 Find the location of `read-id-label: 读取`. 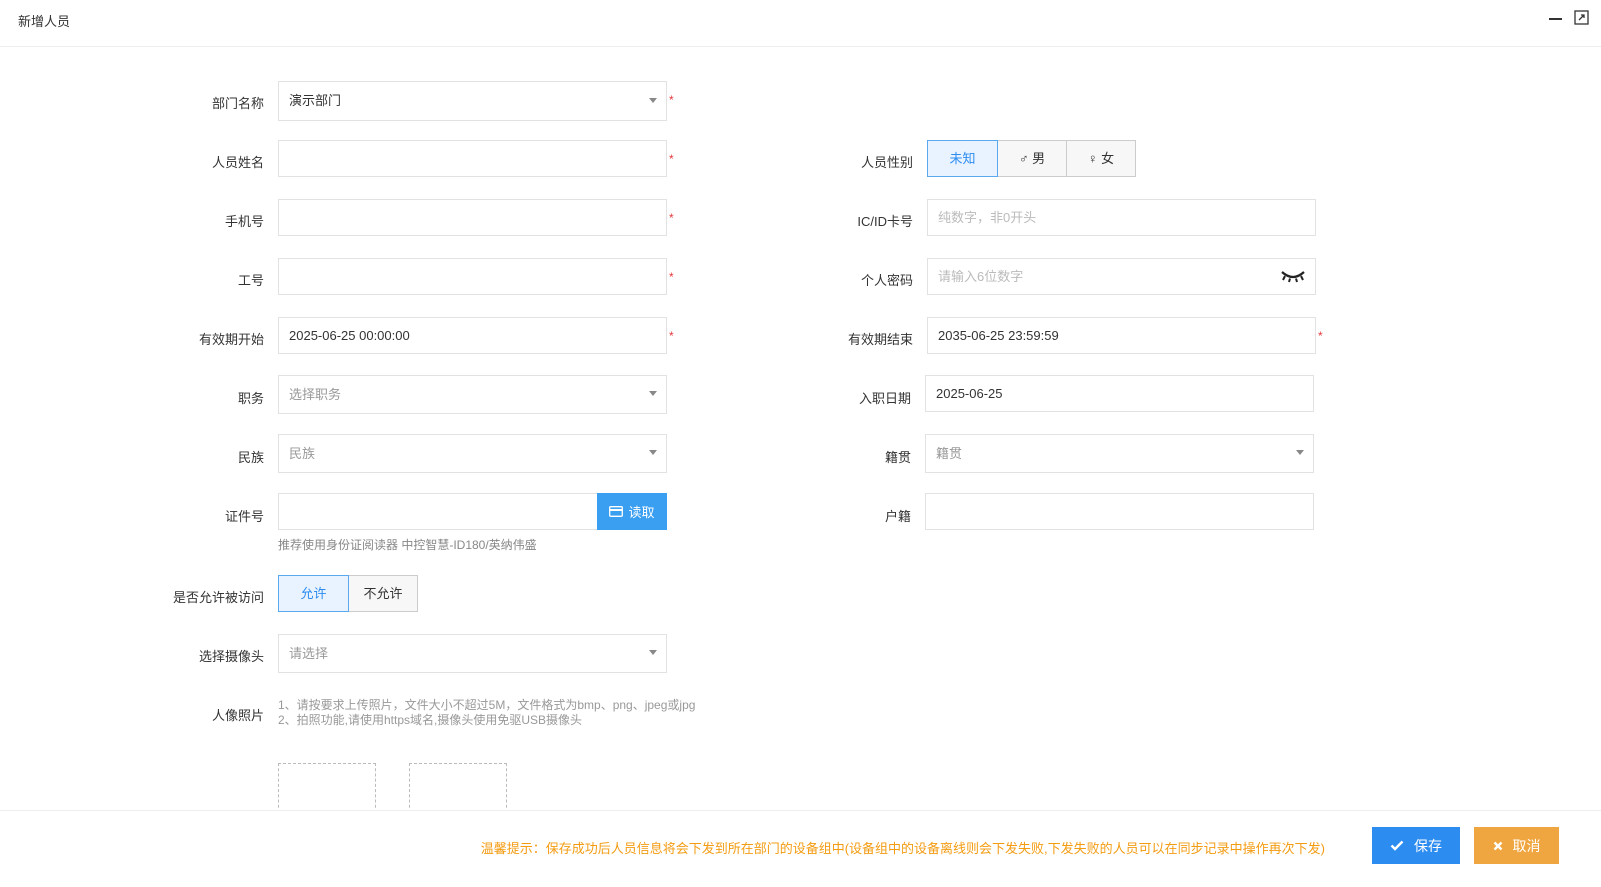

read-id-label: 读取 is located at coordinates (641, 512).